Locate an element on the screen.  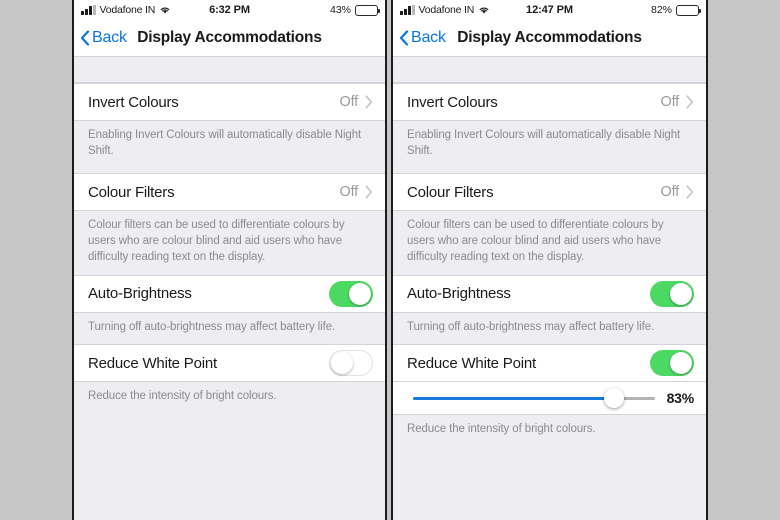
battery-percent-label: 43% is located at coordinates (340, 10).